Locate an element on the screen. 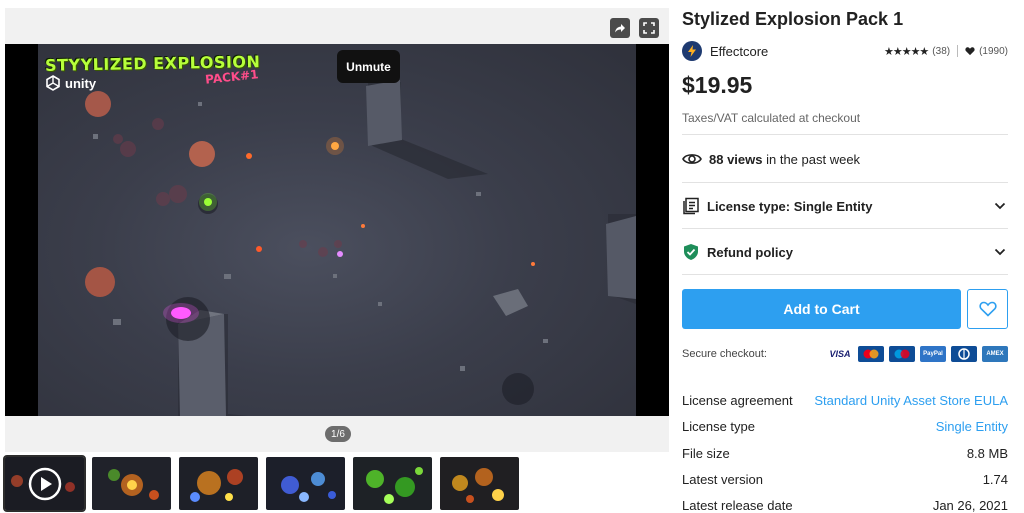 The height and width of the screenshot is (513, 1024). thumbnail-strip is located at coordinates (261, 483).